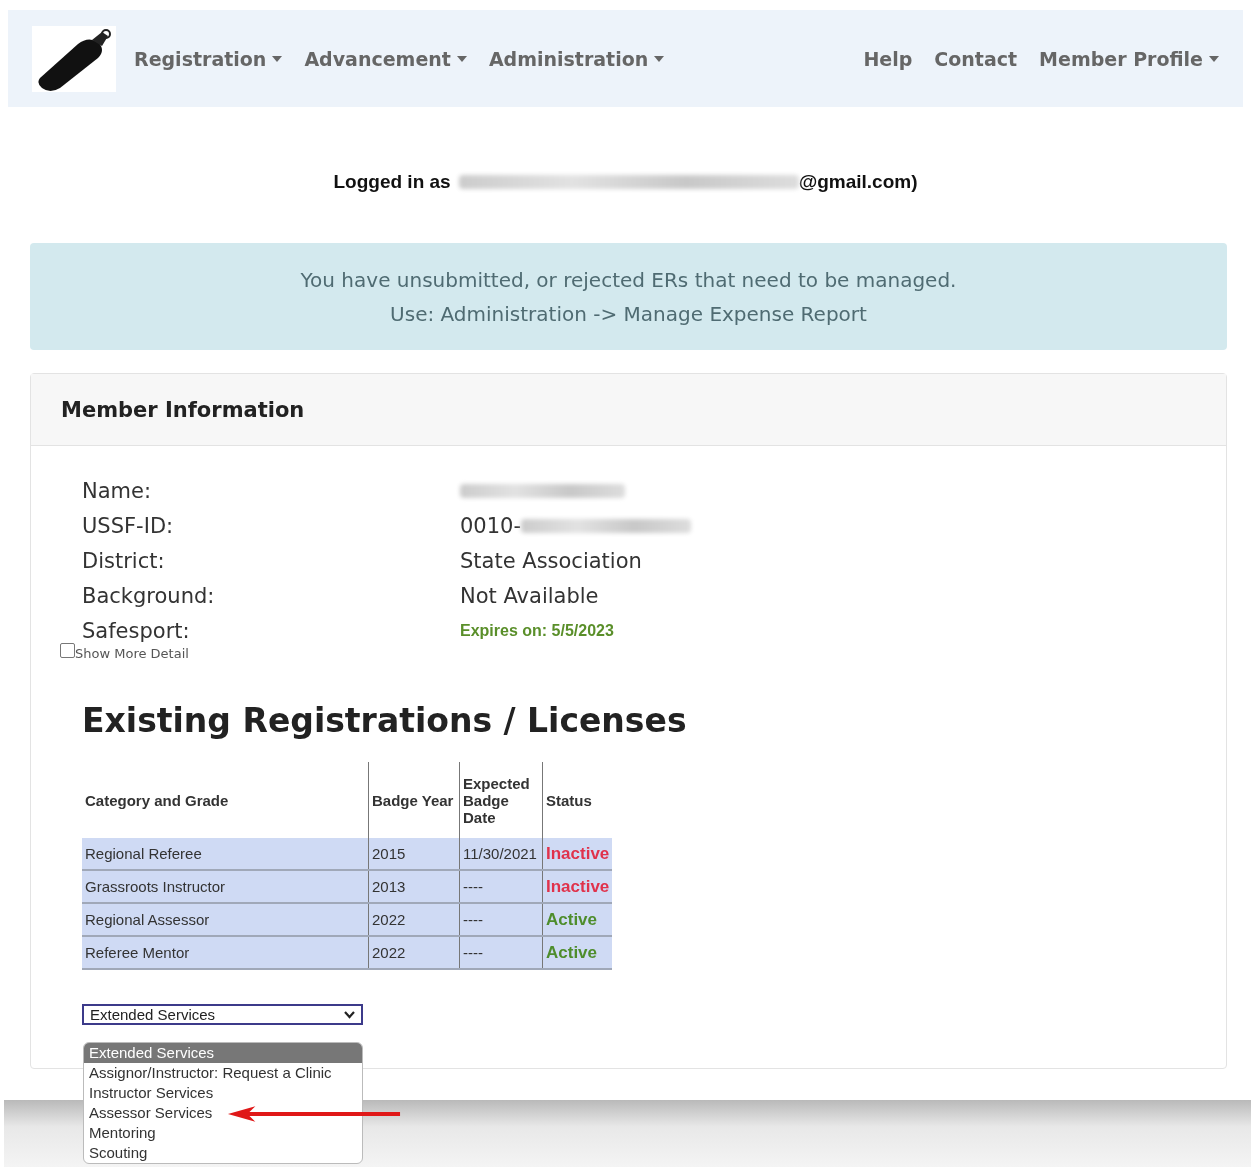 The height and width of the screenshot is (1167, 1251). What do you see at coordinates (385, 720) in the screenshot?
I see `section-heading: Existing Registrations / Licenses` at bounding box center [385, 720].